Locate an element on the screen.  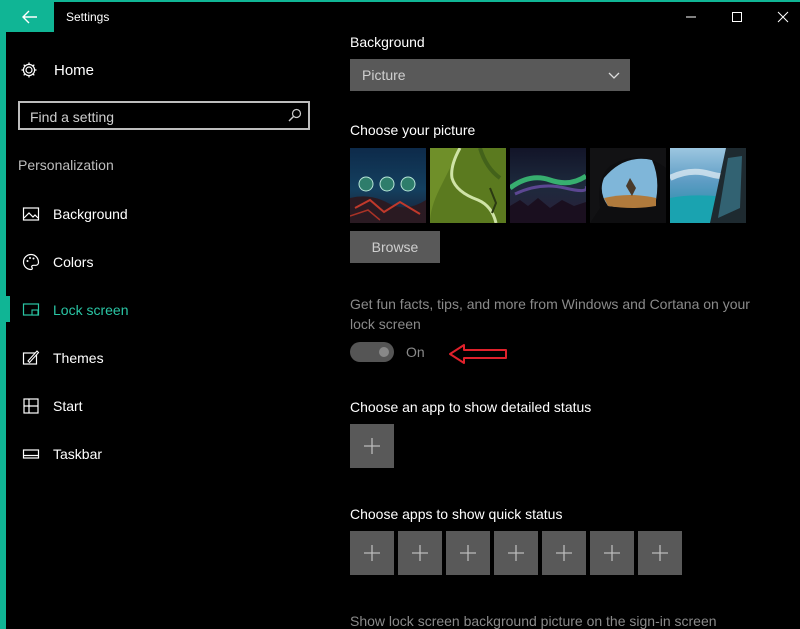
palette-icon is located at coordinates (31, 262).